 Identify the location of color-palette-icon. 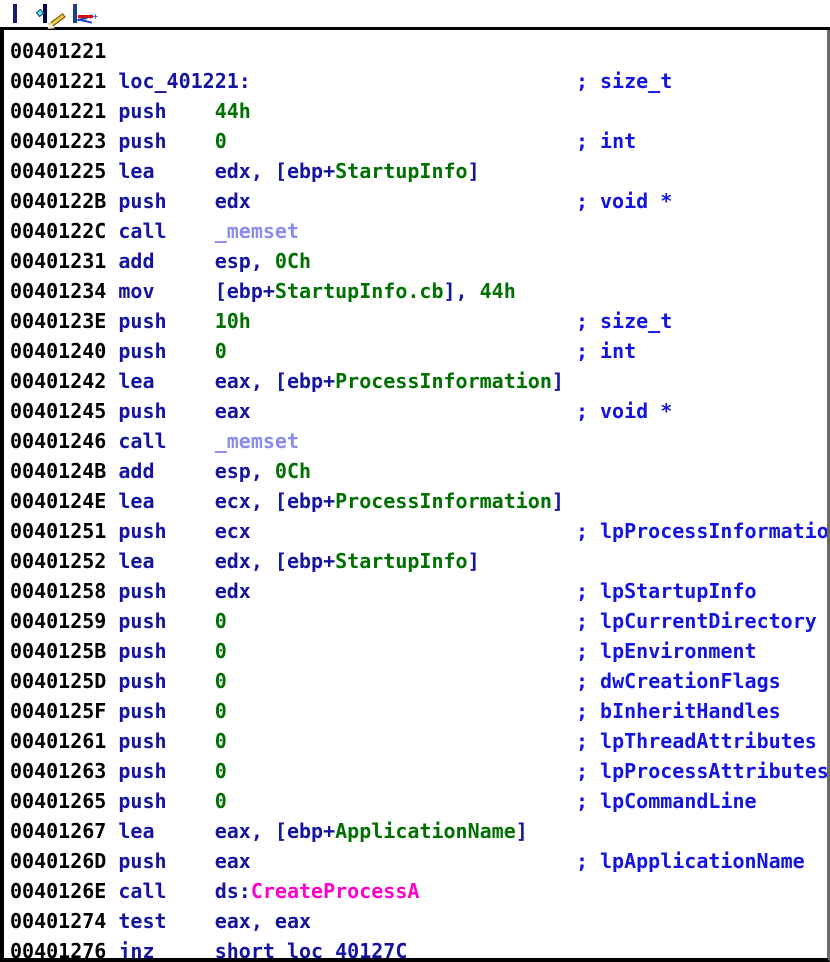
(15, 14).